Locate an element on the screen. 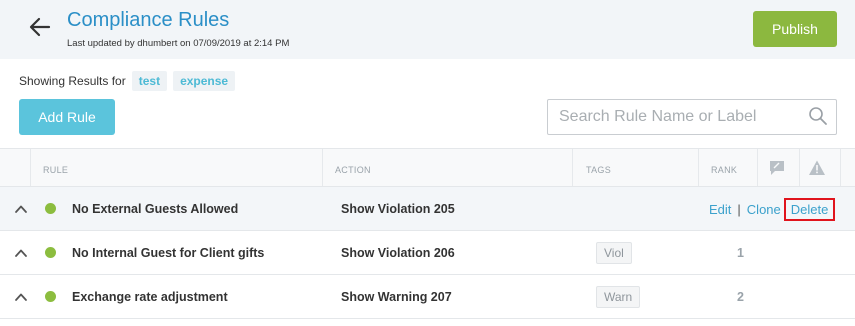  rank-value: 1 is located at coordinates (740, 253).